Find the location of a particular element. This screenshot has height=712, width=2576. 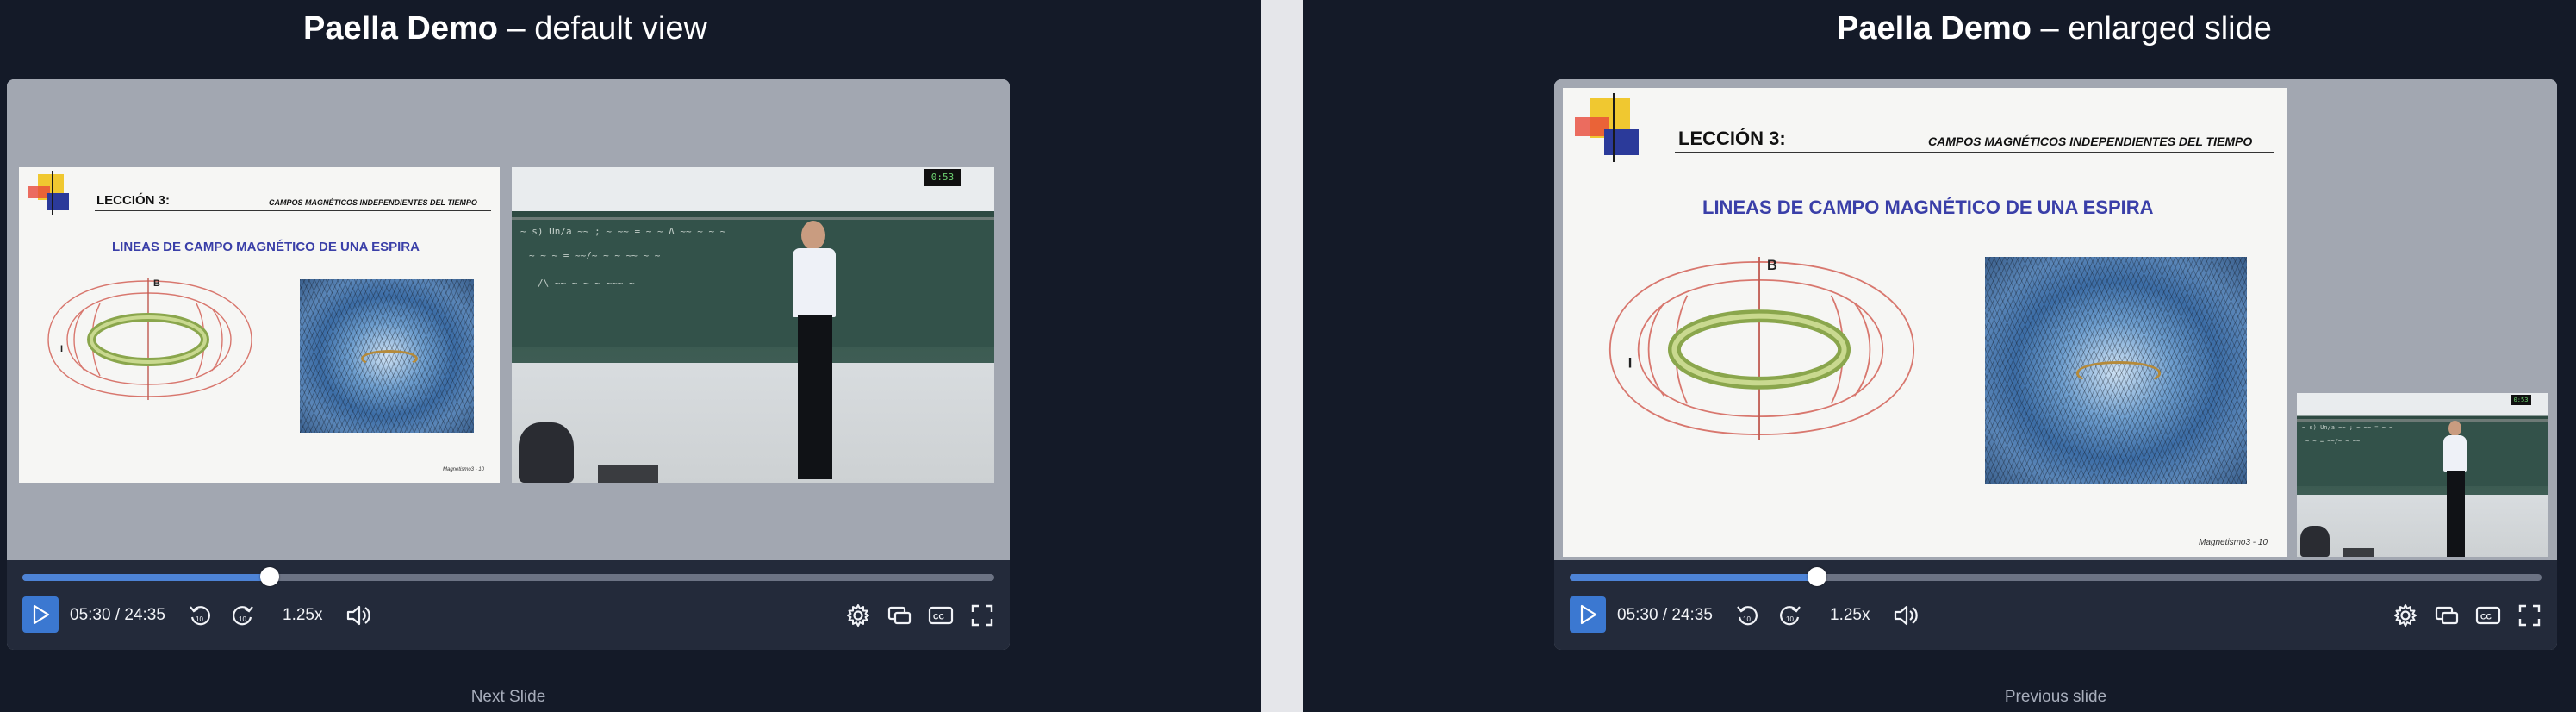

chalkboard-writing: ~ s) Un/a ~~ ; ~ ~~ = ~ ~ Δ ~~ ~ ~ ~ is located at coordinates (623, 231).